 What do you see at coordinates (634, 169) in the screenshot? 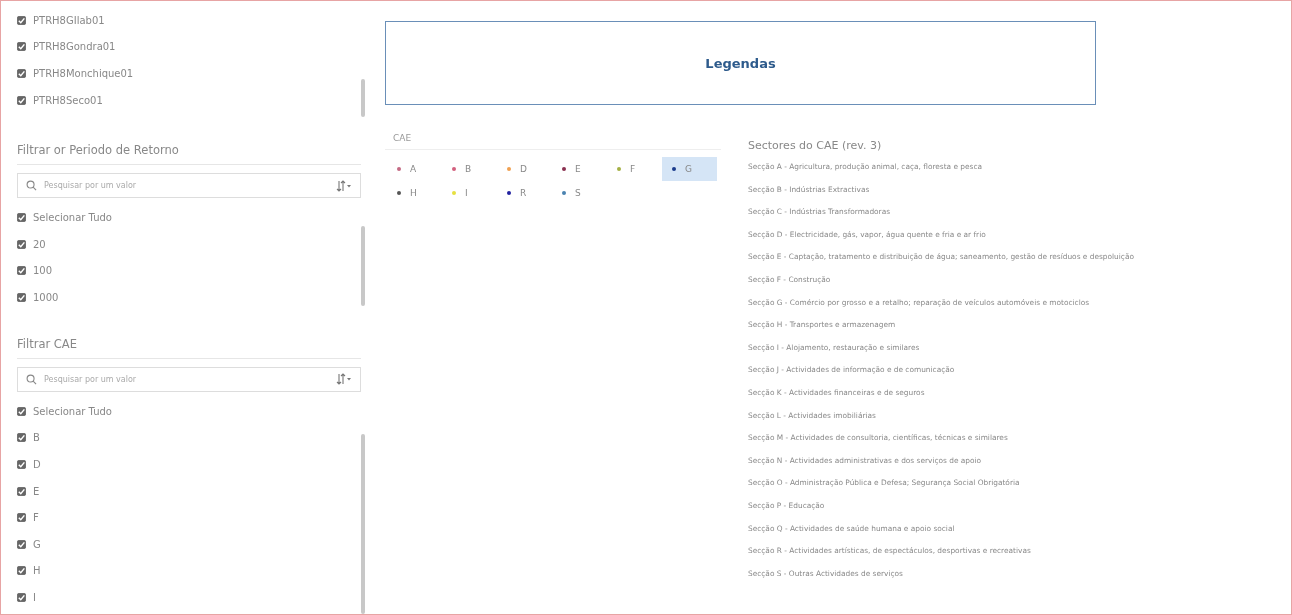
I see `legend-chip: F` at bounding box center [634, 169].